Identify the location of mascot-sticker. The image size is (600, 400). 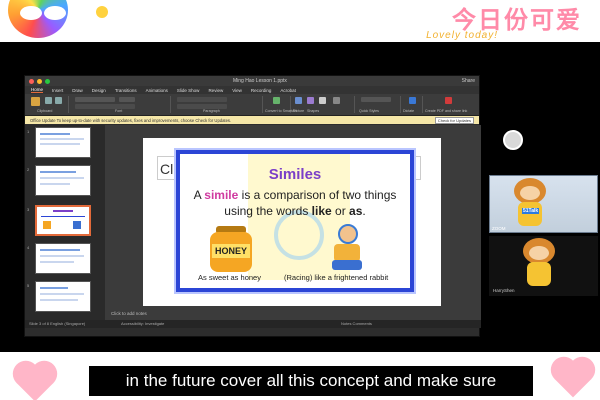
(539, 263).